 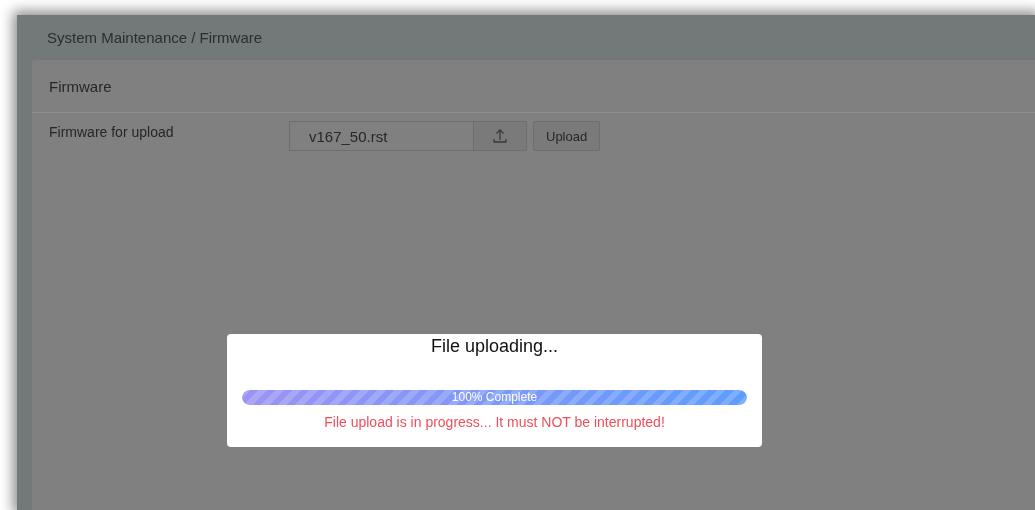 What do you see at coordinates (533, 86) in the screenshot?
I see `panel-title: Firmware` at bounding box center [533, 86].